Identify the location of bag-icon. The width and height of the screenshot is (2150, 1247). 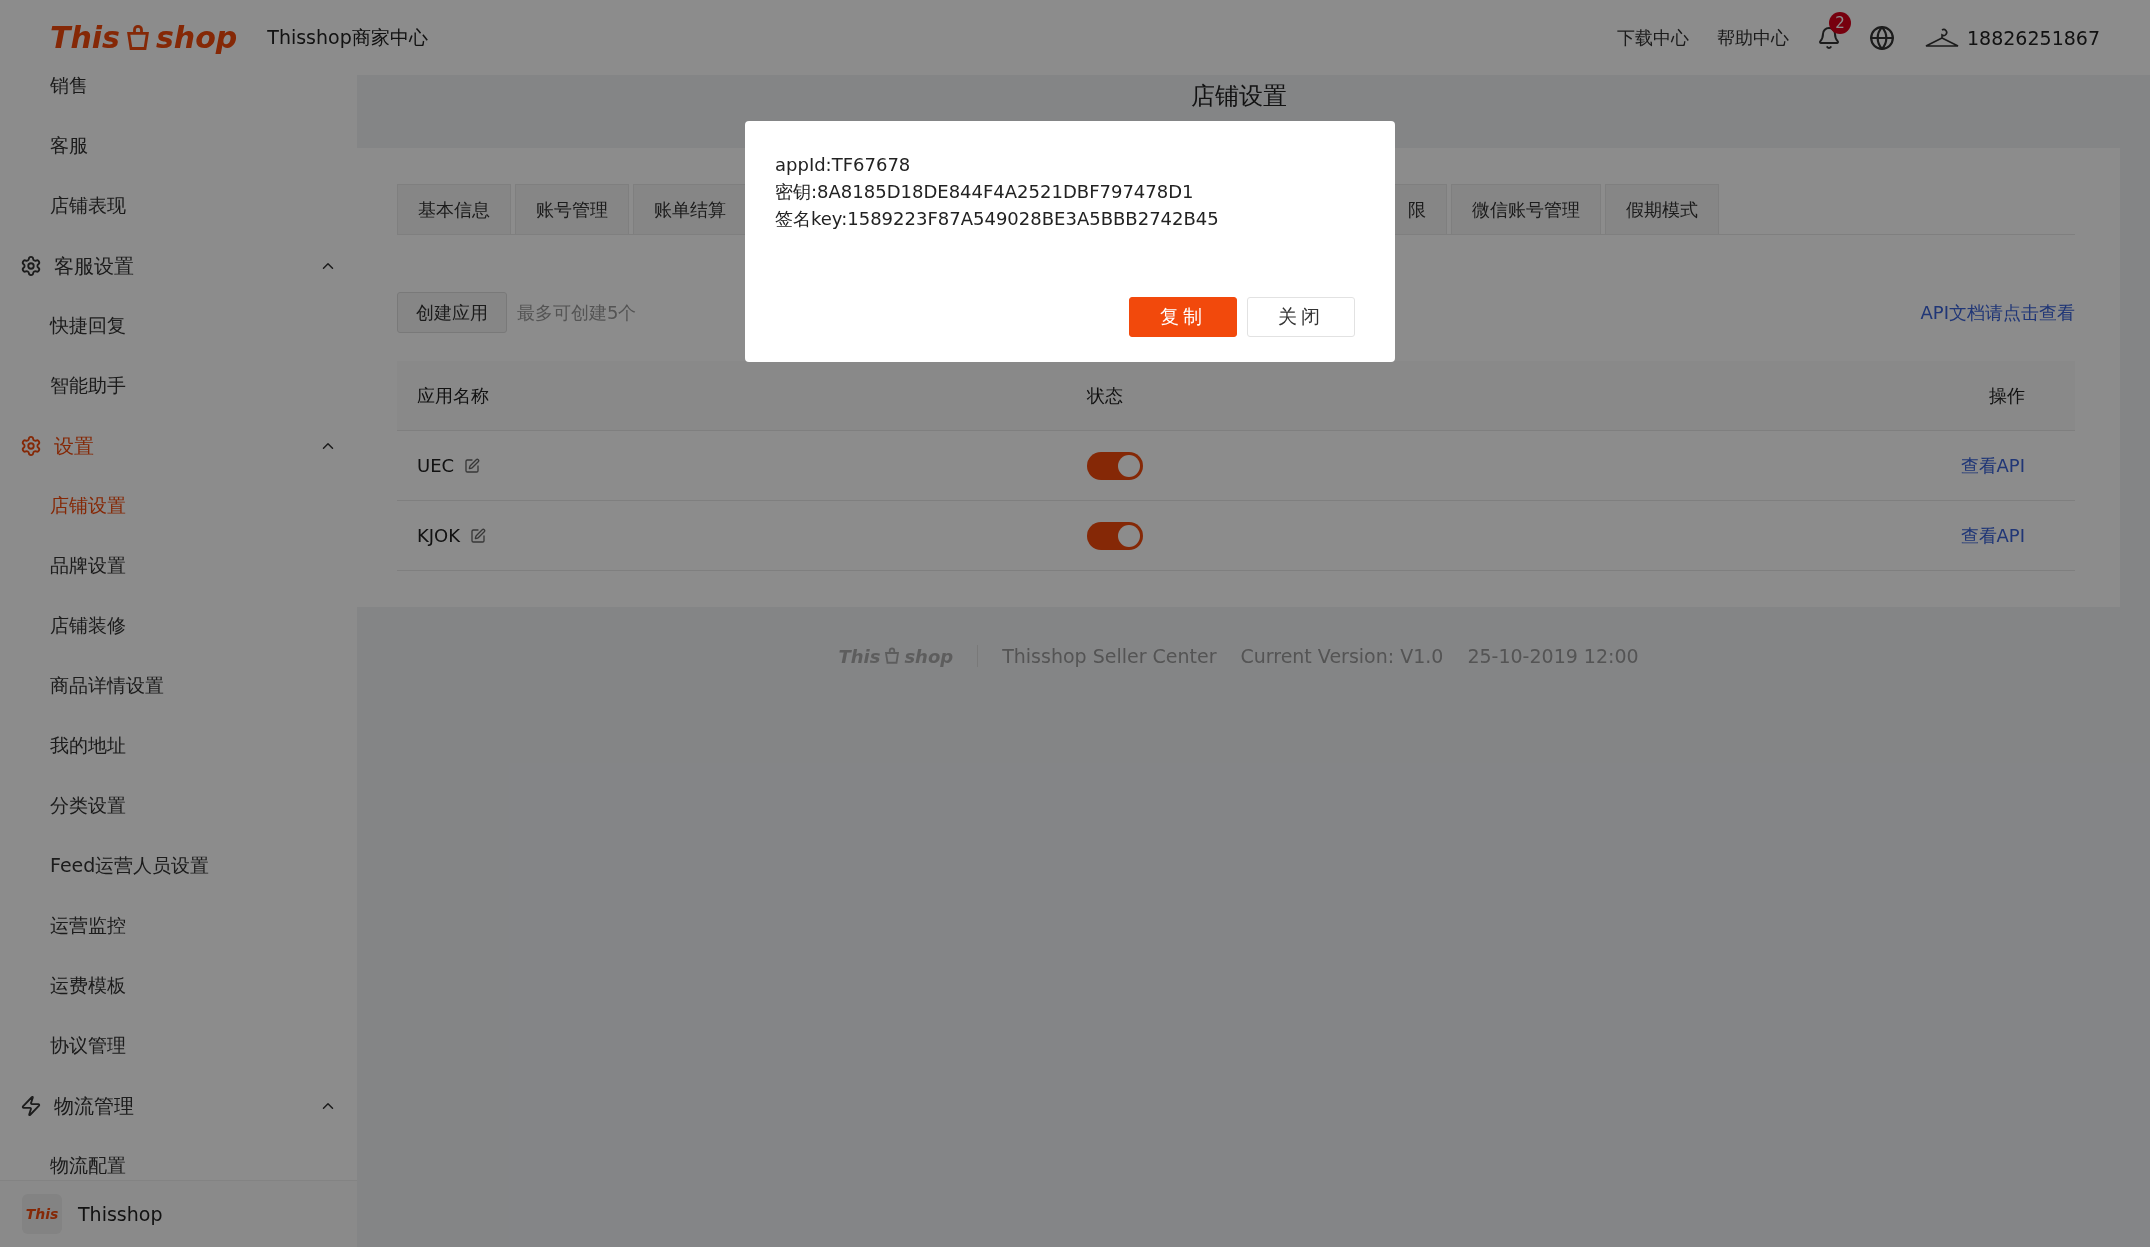
(892, 656).